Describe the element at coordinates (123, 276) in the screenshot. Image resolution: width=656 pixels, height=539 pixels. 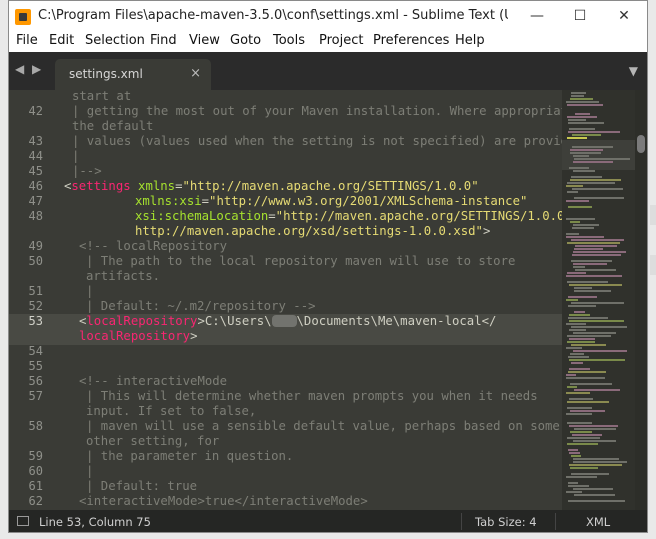
I see `code-comment: artifacts.` at that location.